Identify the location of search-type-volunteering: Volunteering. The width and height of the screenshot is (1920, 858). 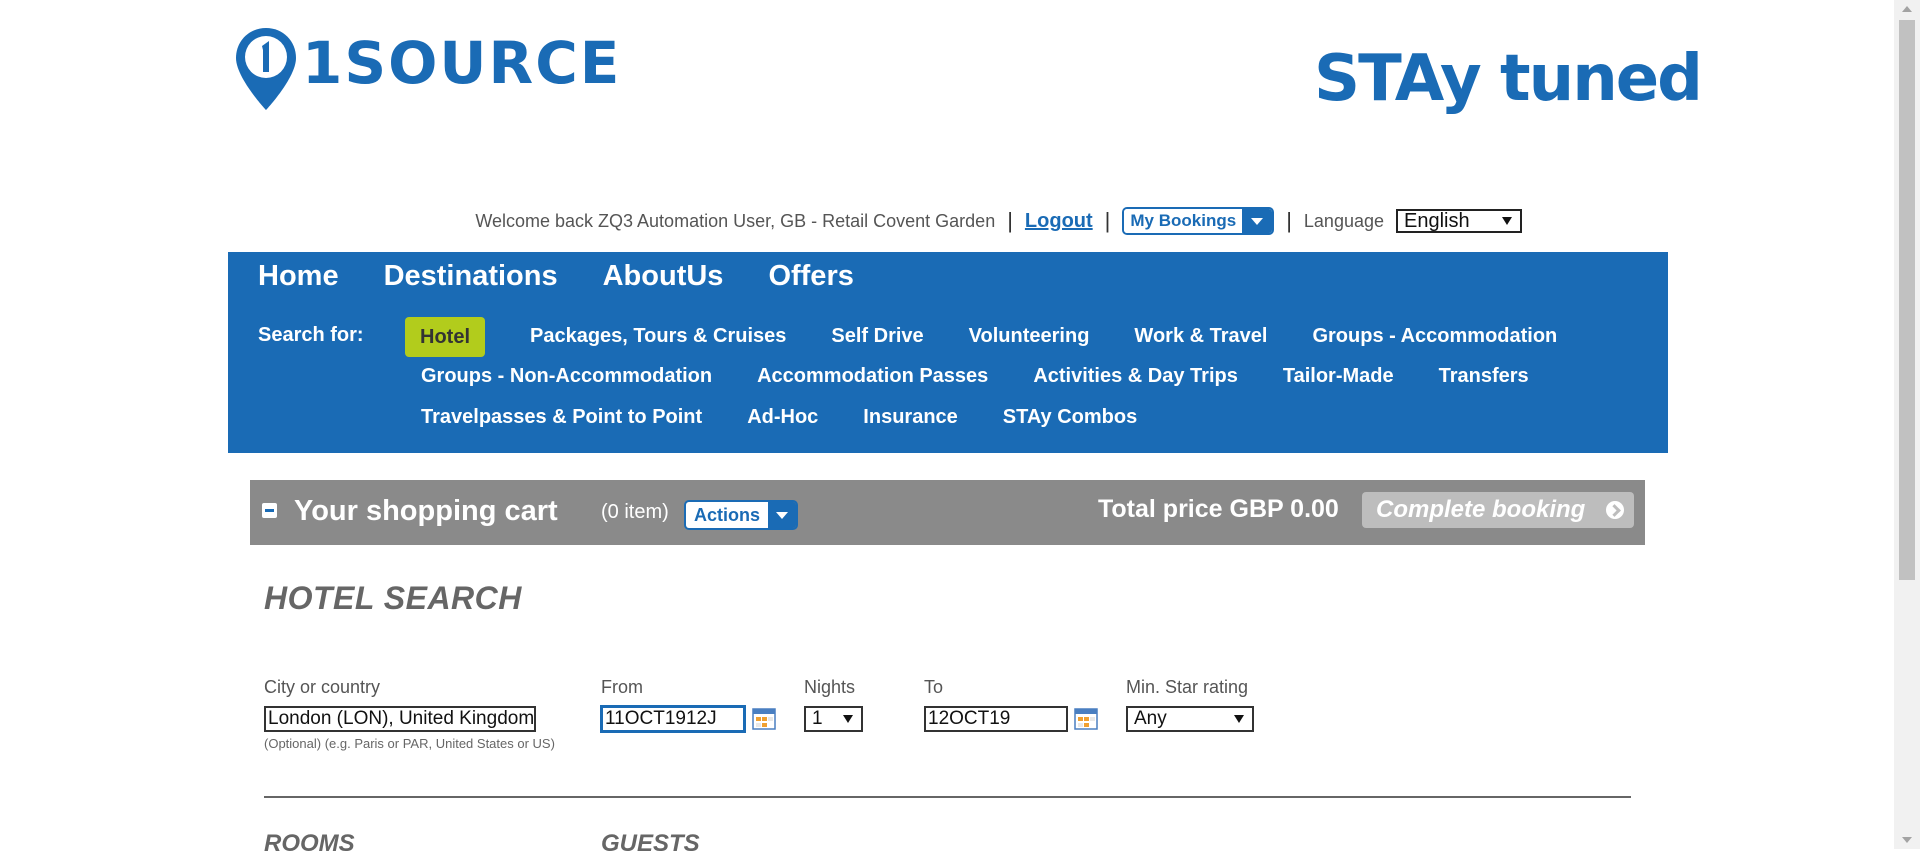
(1029, 341).